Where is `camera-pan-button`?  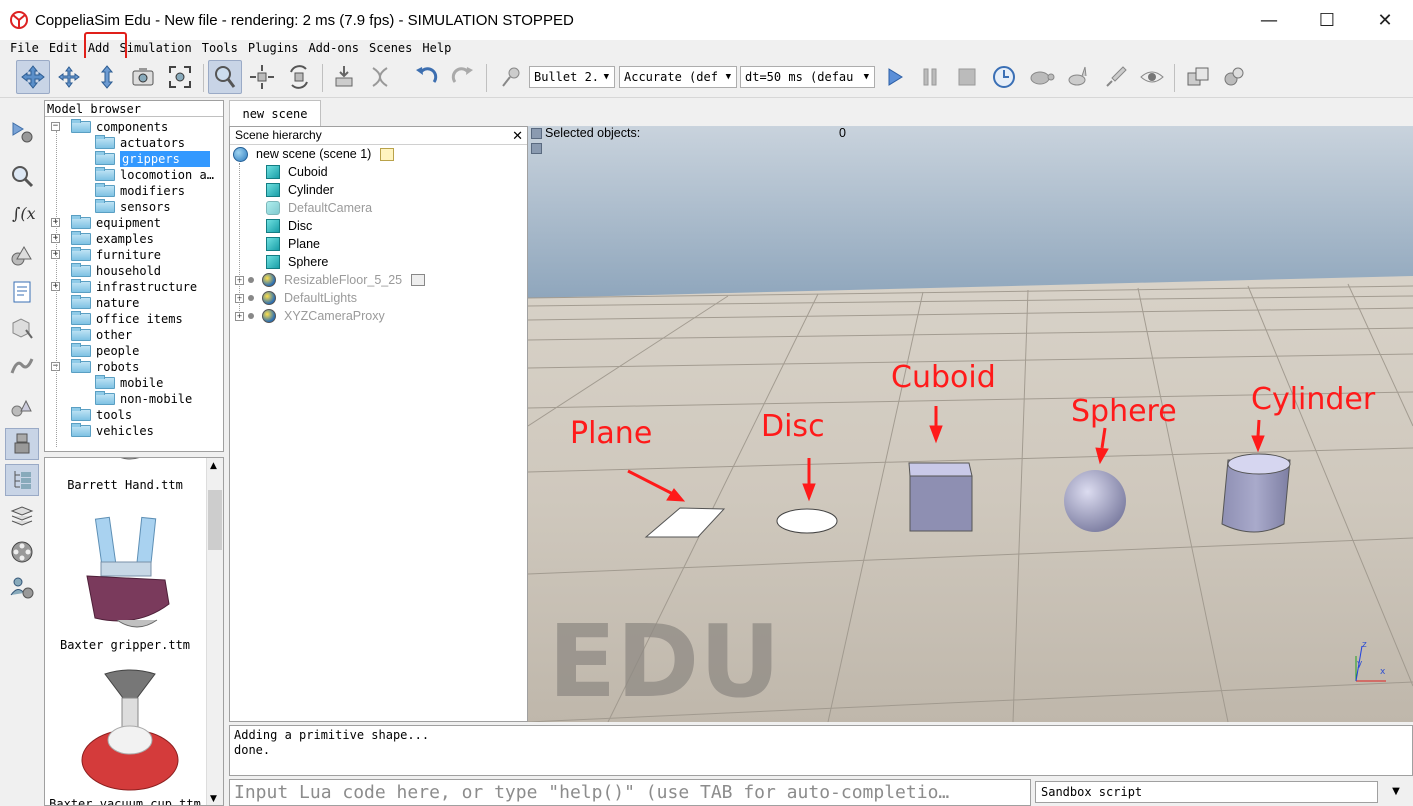
camera-pan-button is located at coordinates (33, 77).